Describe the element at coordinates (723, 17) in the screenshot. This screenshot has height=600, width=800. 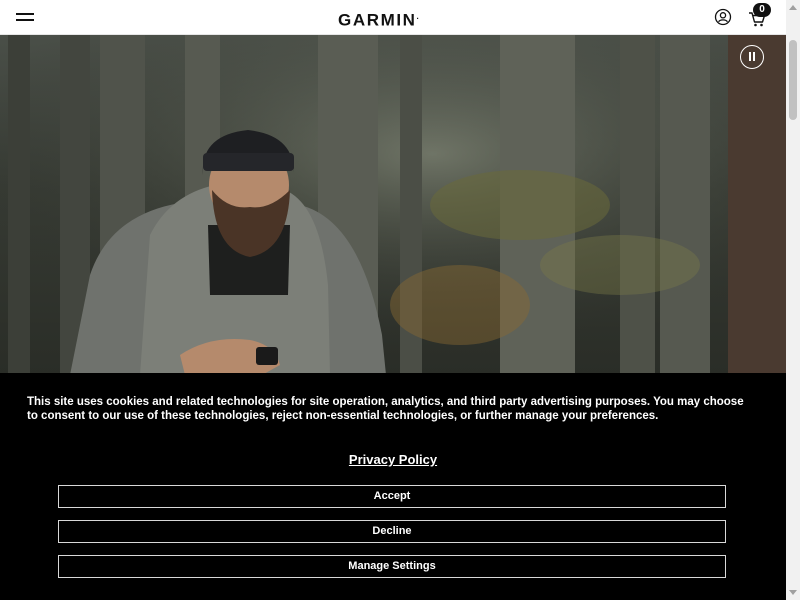
I see `account-icon` at that location.